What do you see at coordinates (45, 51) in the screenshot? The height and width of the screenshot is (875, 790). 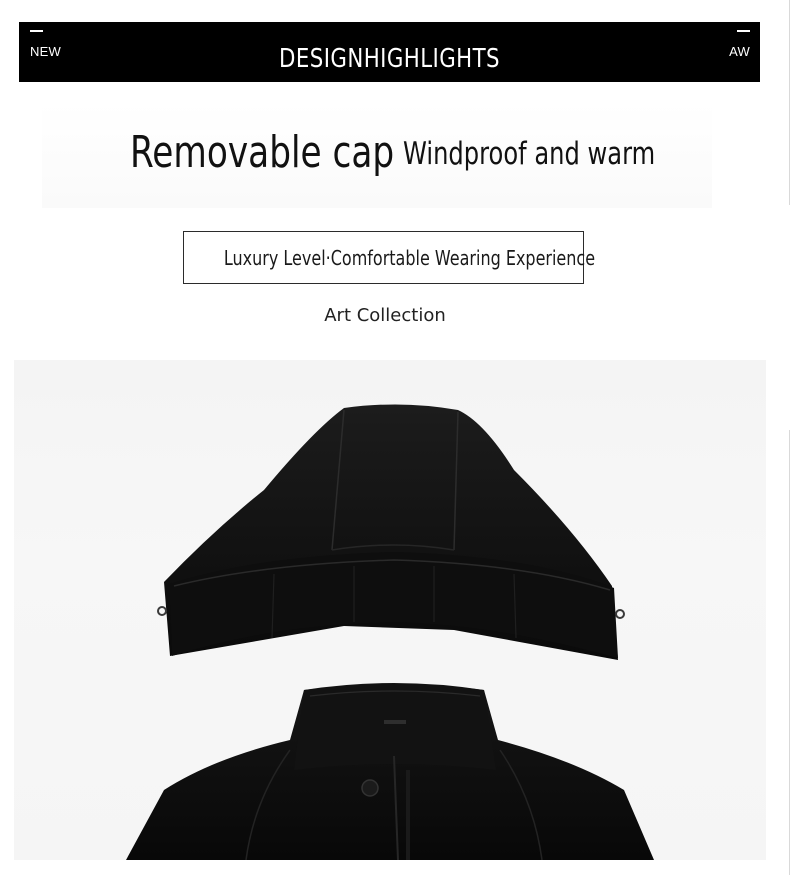 I see `banner-left-label: NEW` at bounding box center [45, 51].